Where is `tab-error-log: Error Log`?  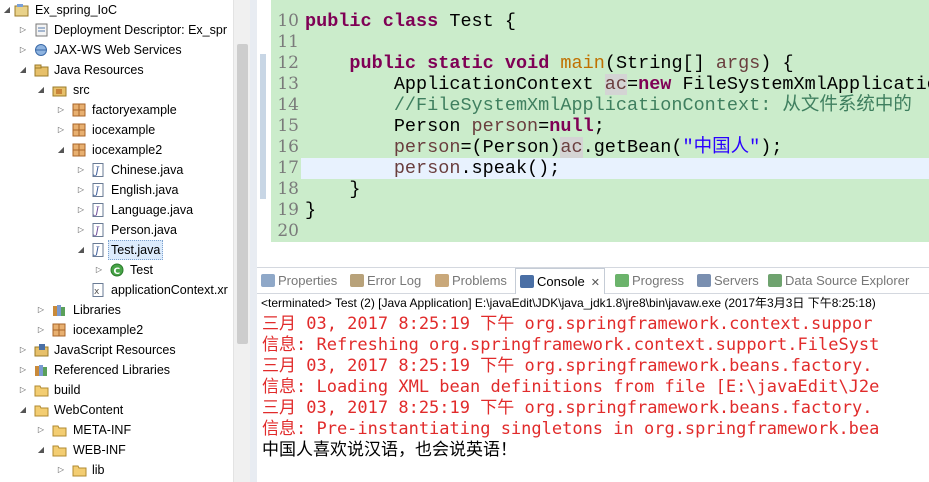
tab-error-log: Error Log is located at coordinates (385, 281).